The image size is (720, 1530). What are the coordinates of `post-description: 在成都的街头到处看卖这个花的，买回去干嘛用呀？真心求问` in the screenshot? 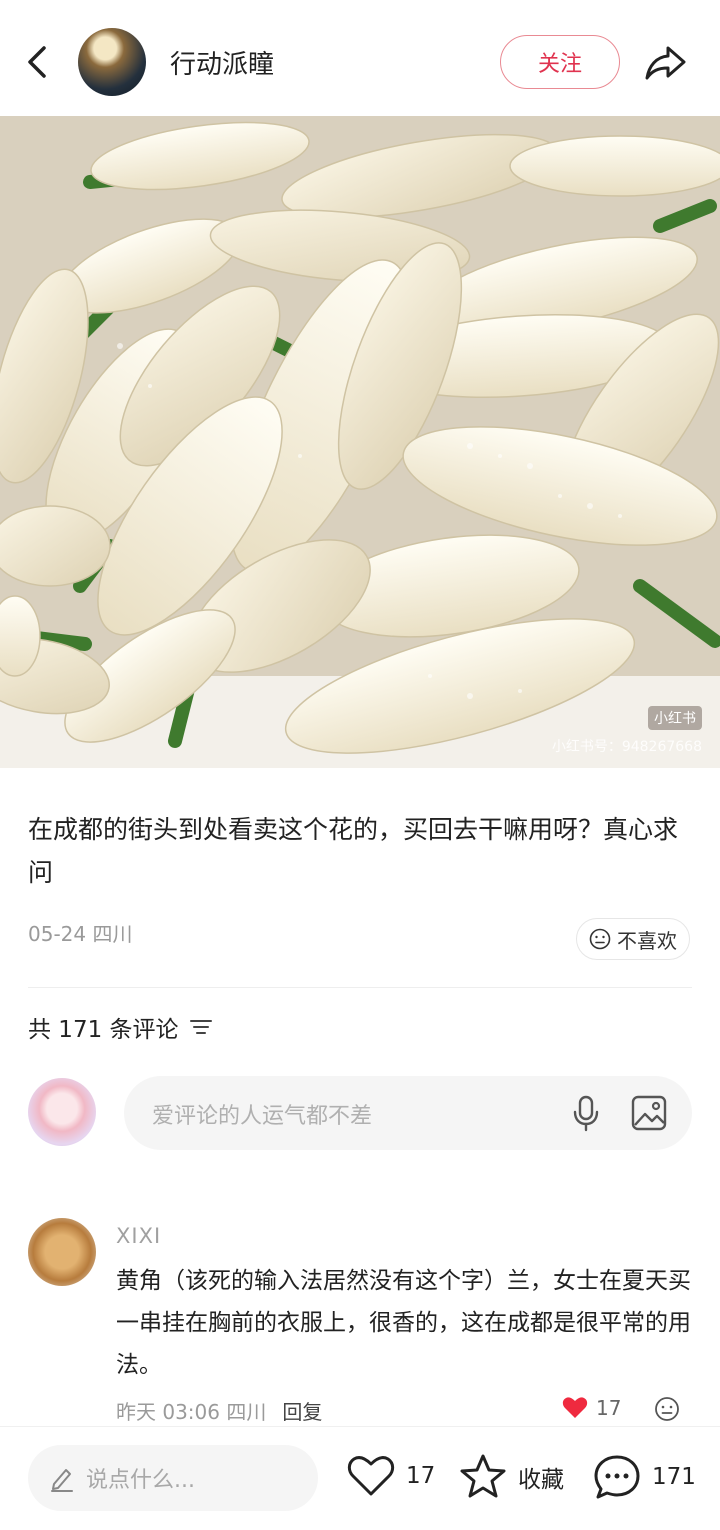 It's located at (353, 851).